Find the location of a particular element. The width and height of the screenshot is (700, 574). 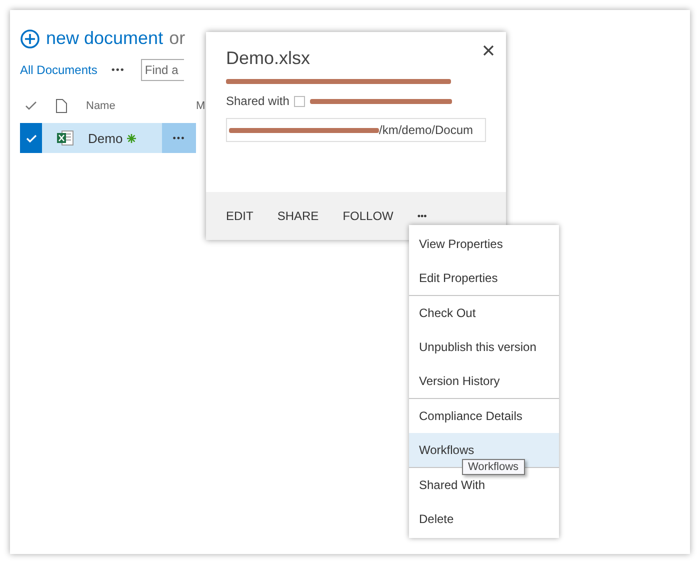

document-icon is located at coordinates (61, 106).